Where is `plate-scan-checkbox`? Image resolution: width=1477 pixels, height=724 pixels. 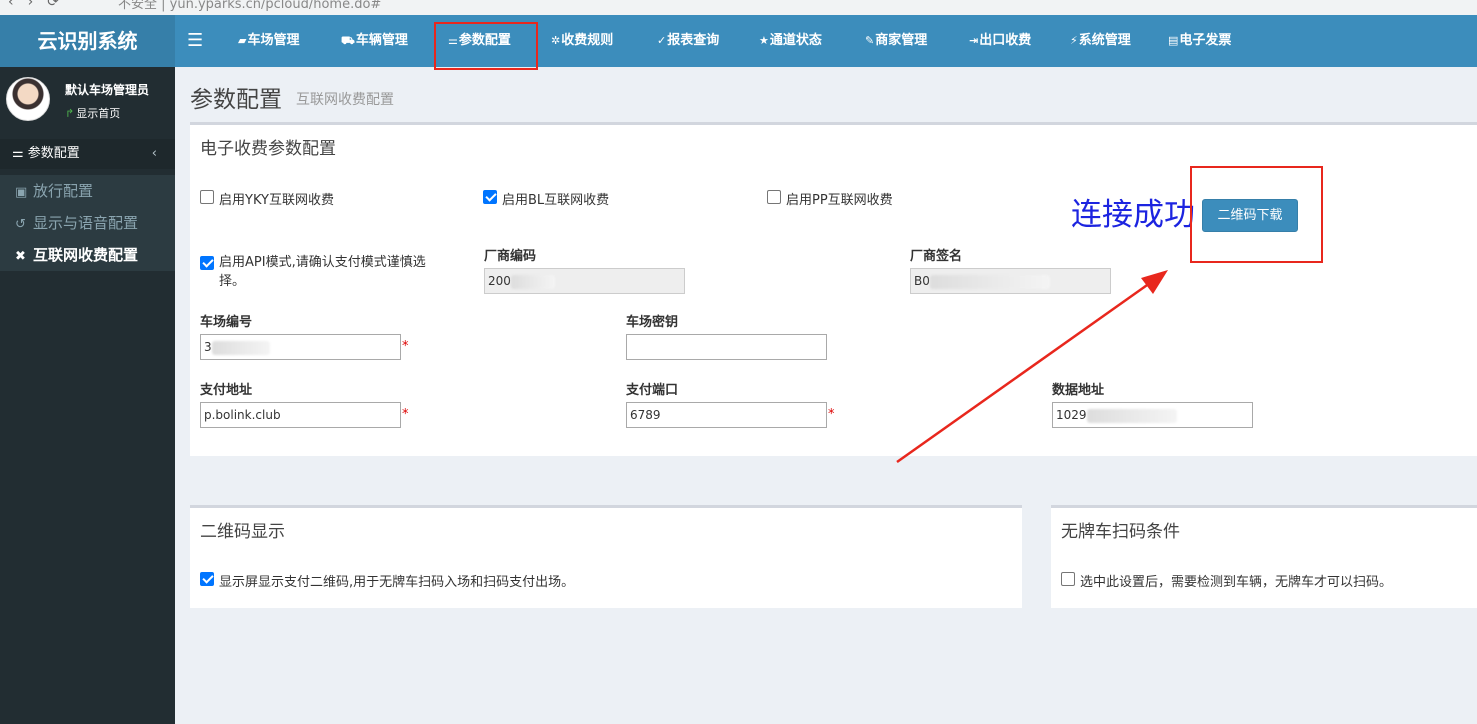 plate-scan-checkbox is located at coordinates (1068, 579).